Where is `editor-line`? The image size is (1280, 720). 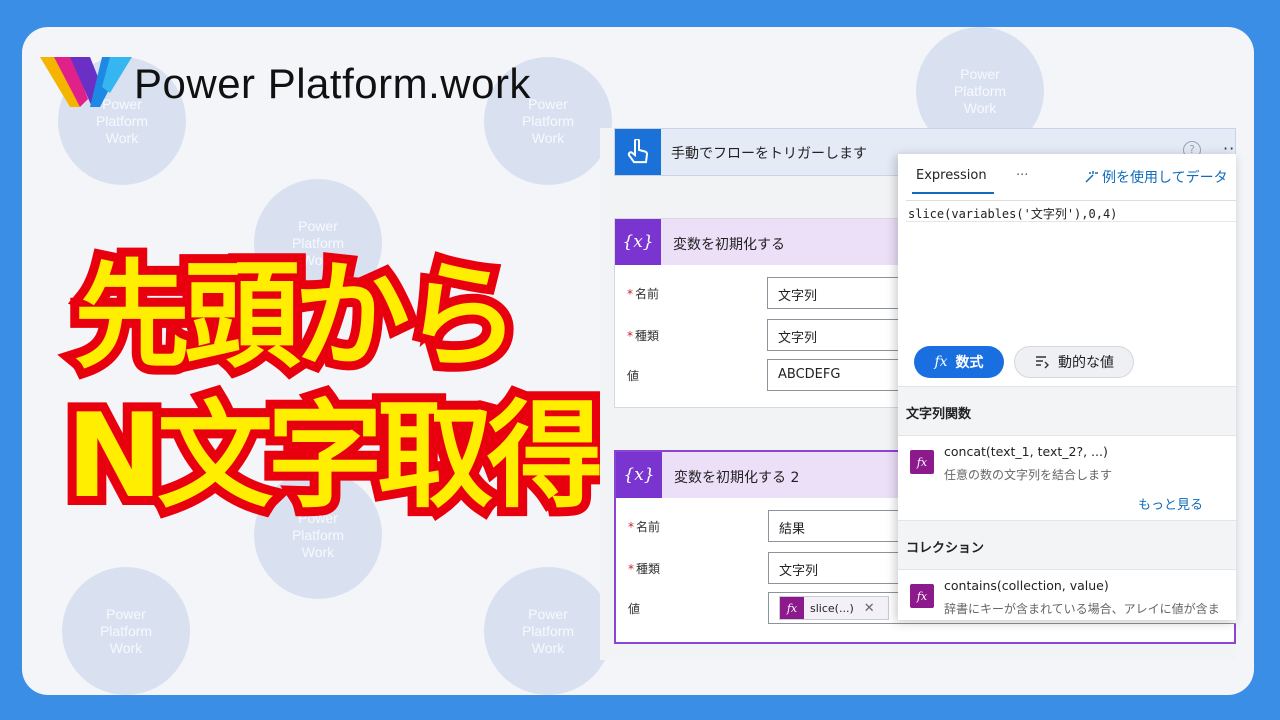
editor-line is located at coordinates (1071, 221).